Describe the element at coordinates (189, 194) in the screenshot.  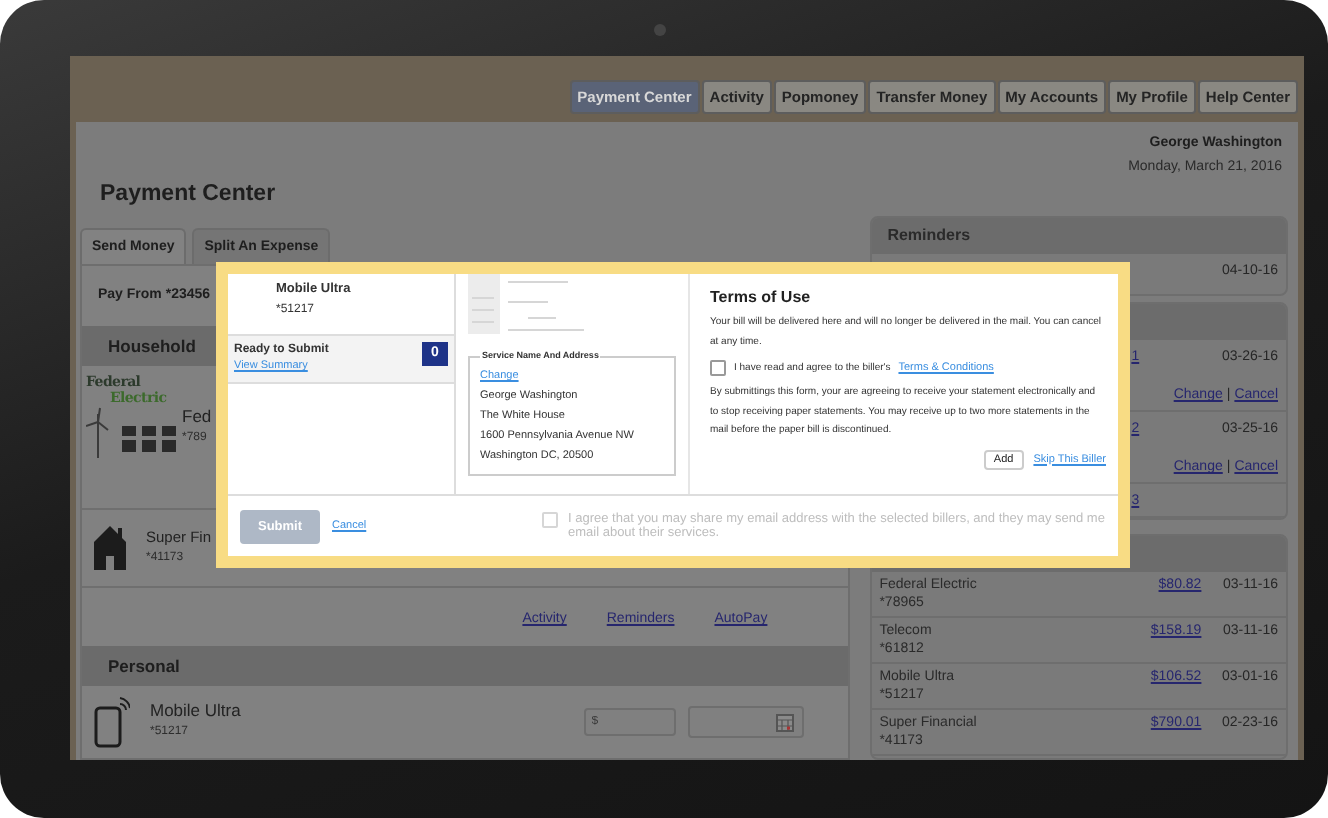
I see `page-title: Payment Center` at that location.